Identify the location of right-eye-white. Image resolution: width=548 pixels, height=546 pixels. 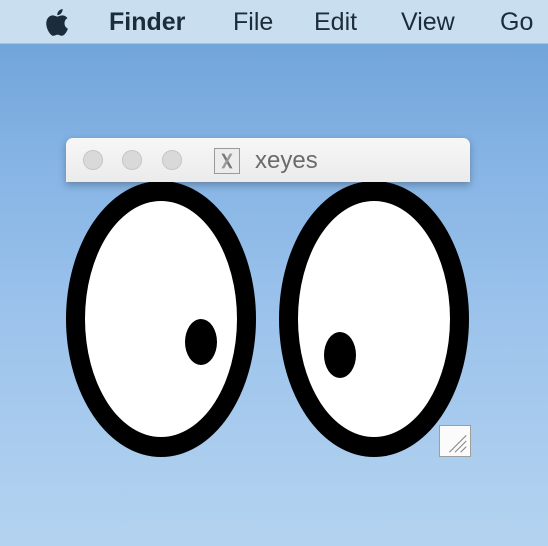
(374, 319).